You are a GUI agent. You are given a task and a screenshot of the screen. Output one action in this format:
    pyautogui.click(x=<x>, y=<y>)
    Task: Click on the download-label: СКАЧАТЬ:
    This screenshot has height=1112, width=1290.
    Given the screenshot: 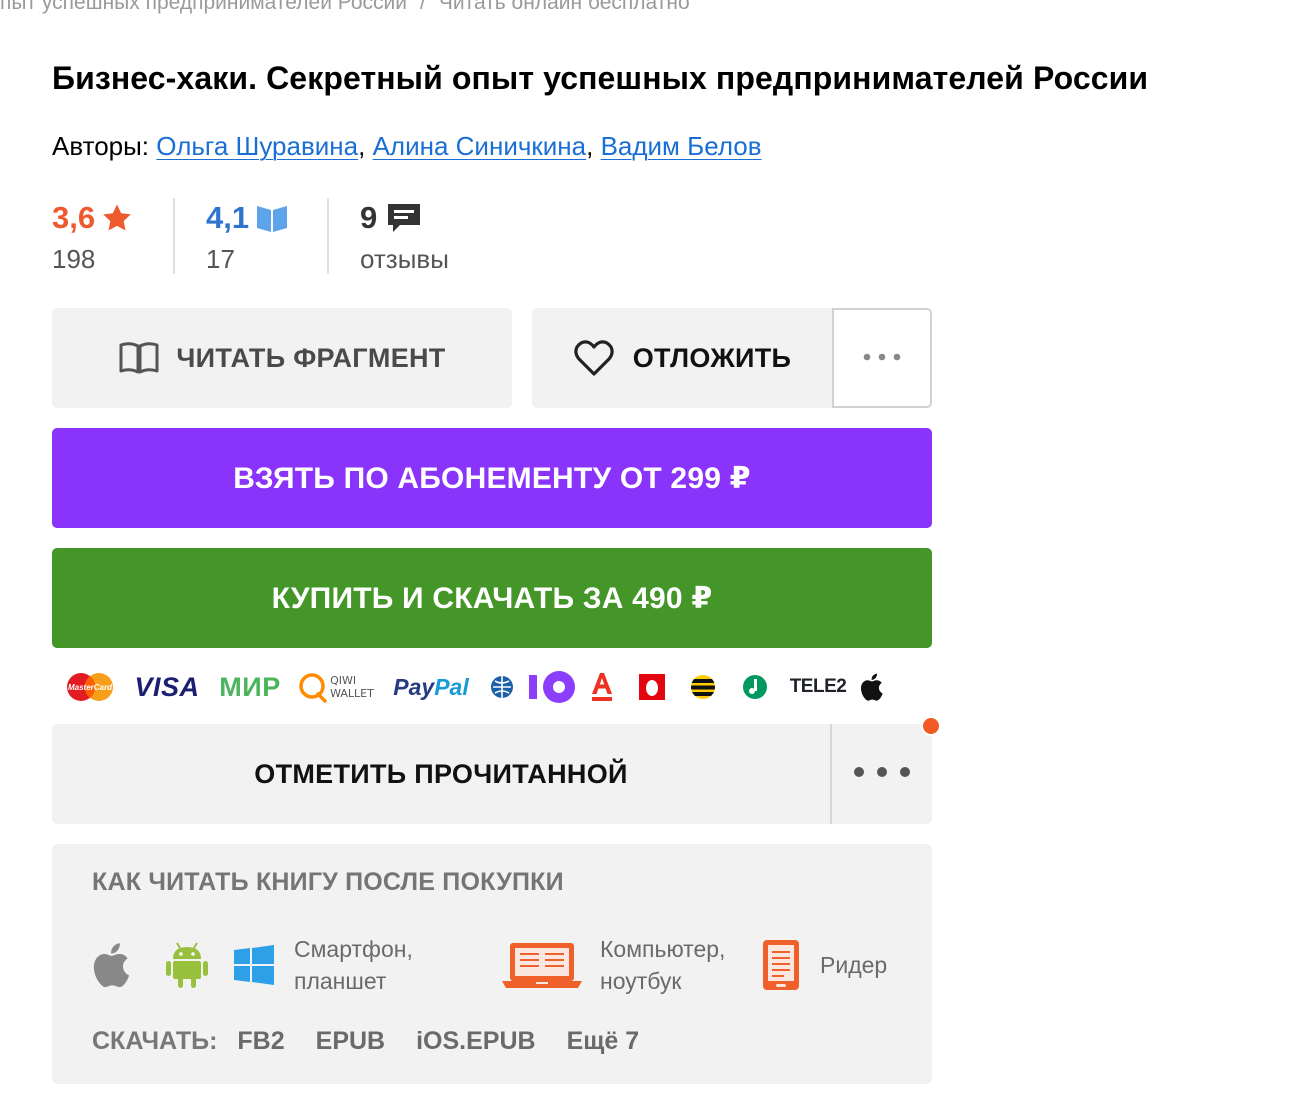 What is the action you would take?
    pyautogui.click(x=155, y=1041)
    